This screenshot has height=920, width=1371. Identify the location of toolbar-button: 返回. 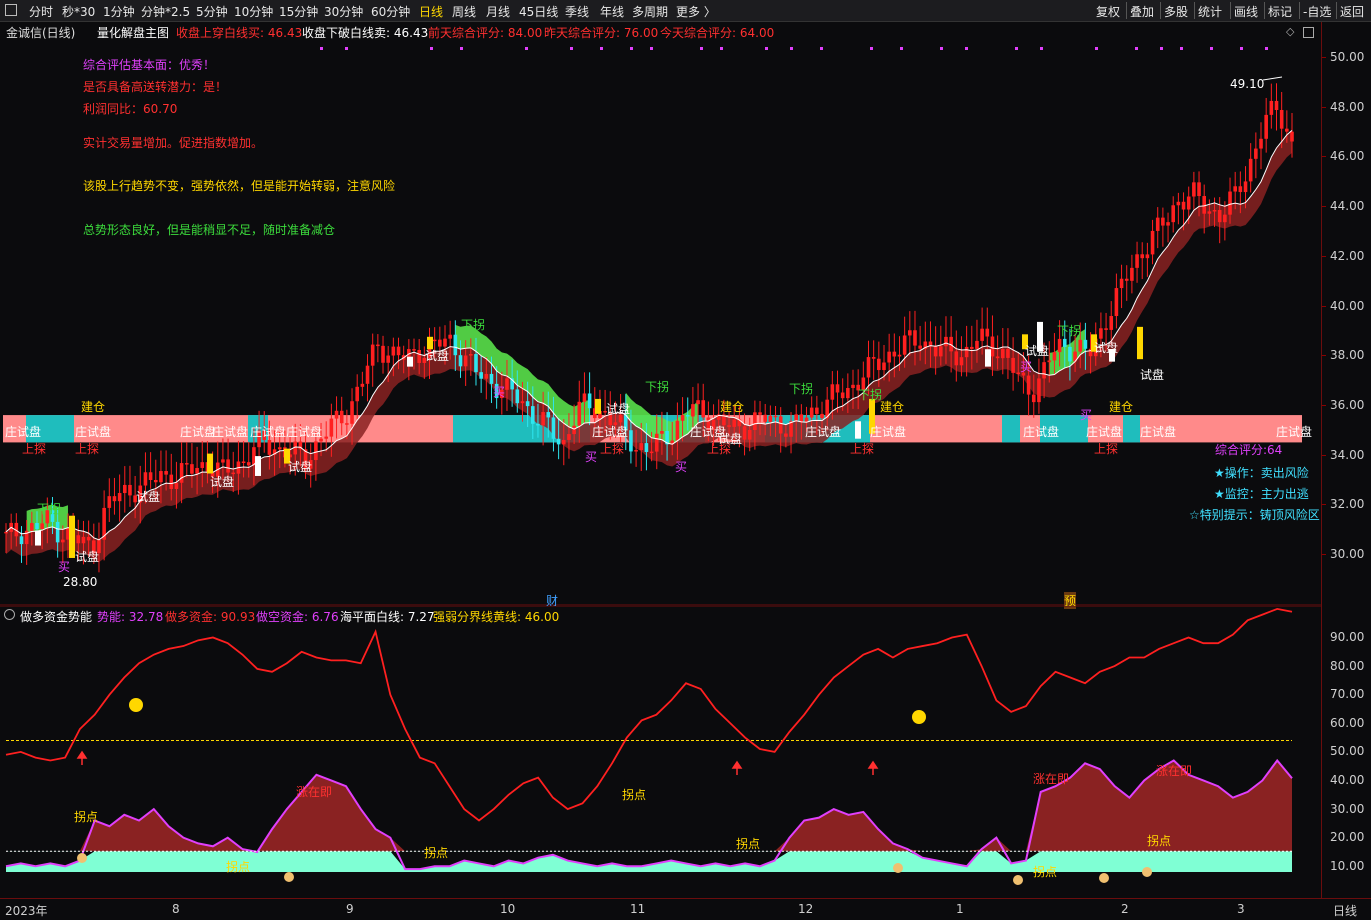
(1352, 11).